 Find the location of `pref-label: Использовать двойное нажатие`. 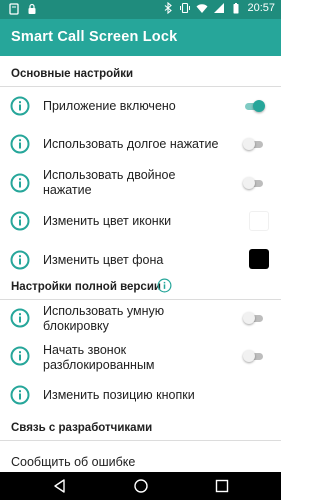

pref-label: Использовать двойное нажатие is located at coordinates (109, 182).